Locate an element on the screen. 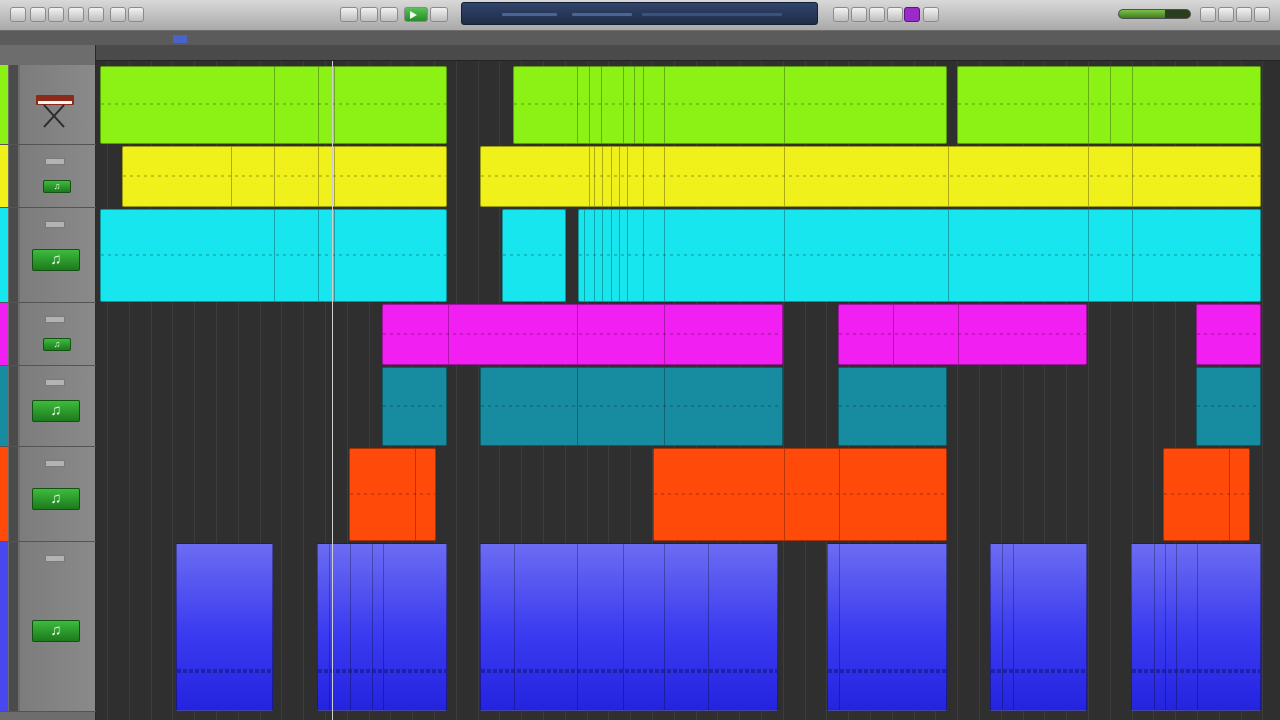 Image resolution: width=1280 pixels, height=720 pixels. media-browser-icon is located at coordinates (1262, 14).